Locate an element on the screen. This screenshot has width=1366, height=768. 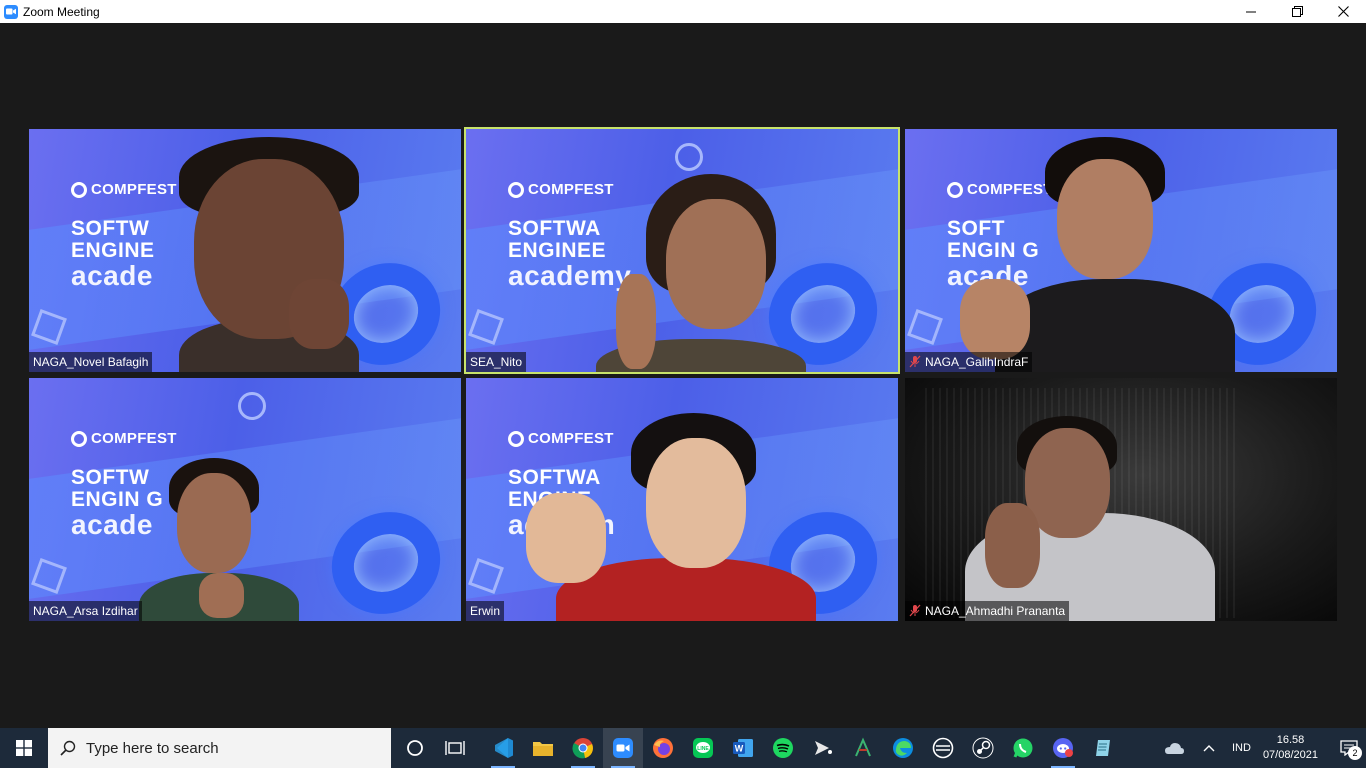
taskbar-discord is located at coordinates (1063, 748).